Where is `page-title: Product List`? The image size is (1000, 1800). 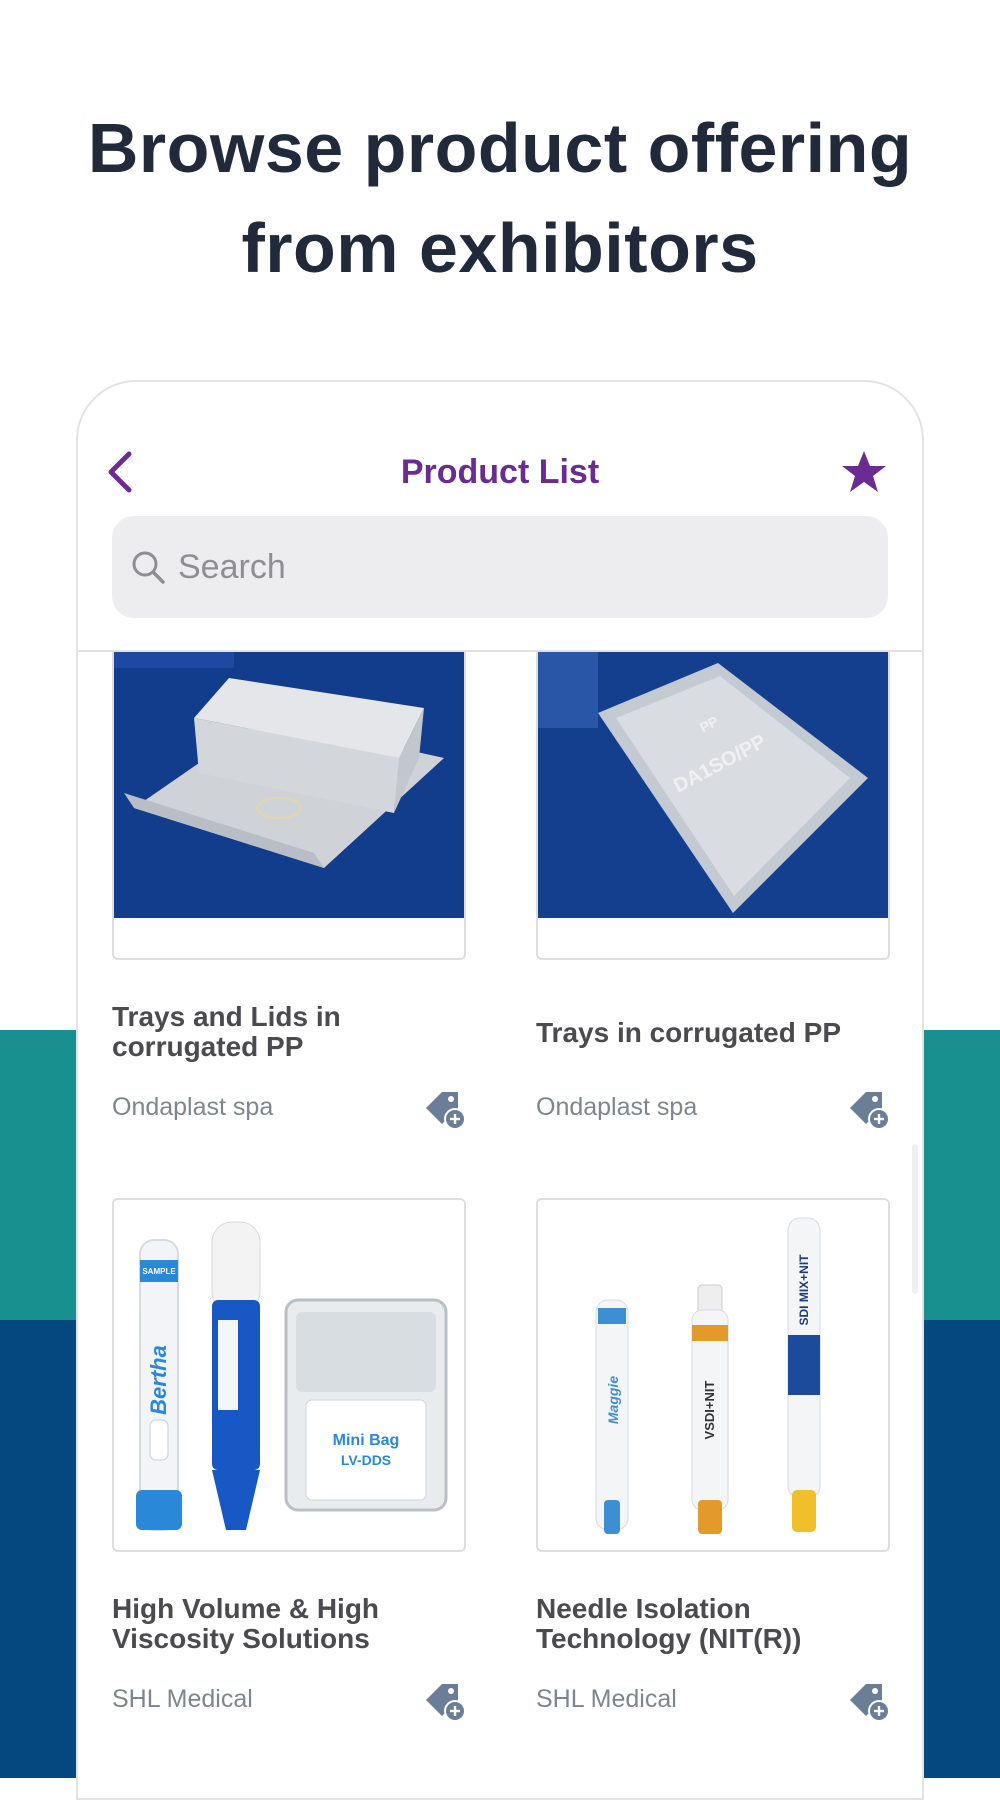
page-title: Product List is located at coordinates (500, 472).